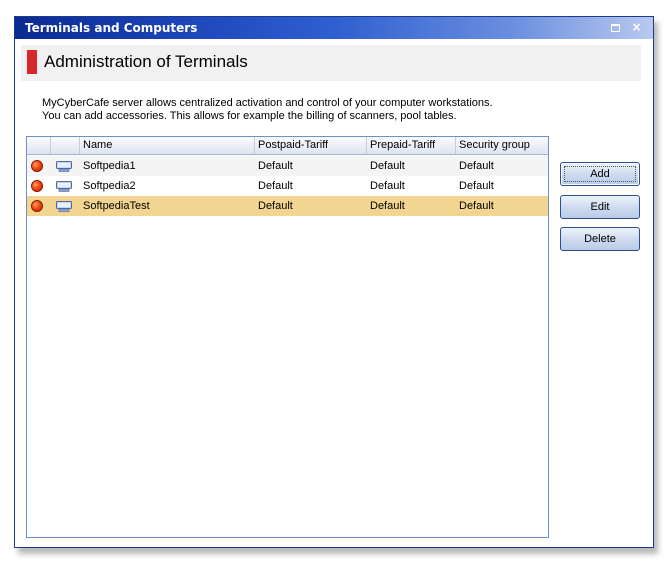  Describe the element at coordinates (116, 206) in the screenshot. I see `cell-name: SoftpediaTest` at that location.